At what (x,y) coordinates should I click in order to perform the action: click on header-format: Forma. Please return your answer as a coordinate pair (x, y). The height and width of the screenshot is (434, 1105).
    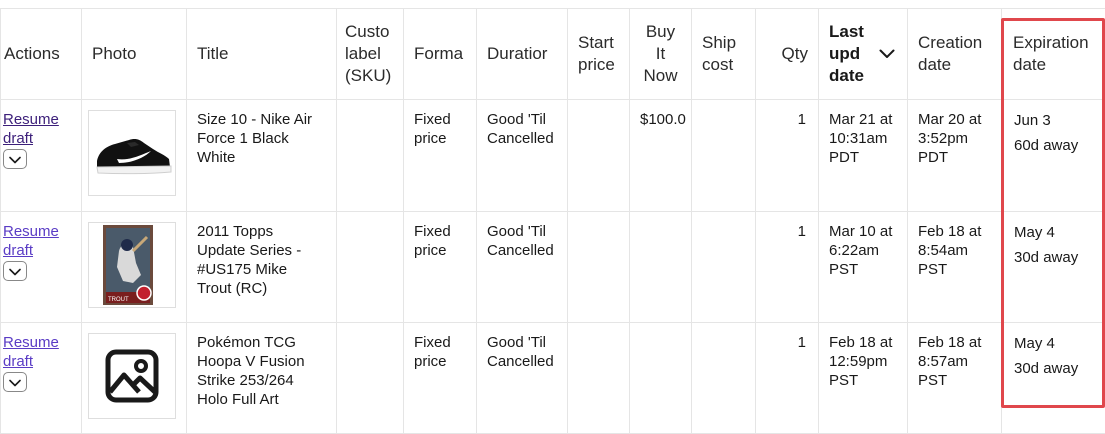
    Looking at the image, I should click on (440, 54).